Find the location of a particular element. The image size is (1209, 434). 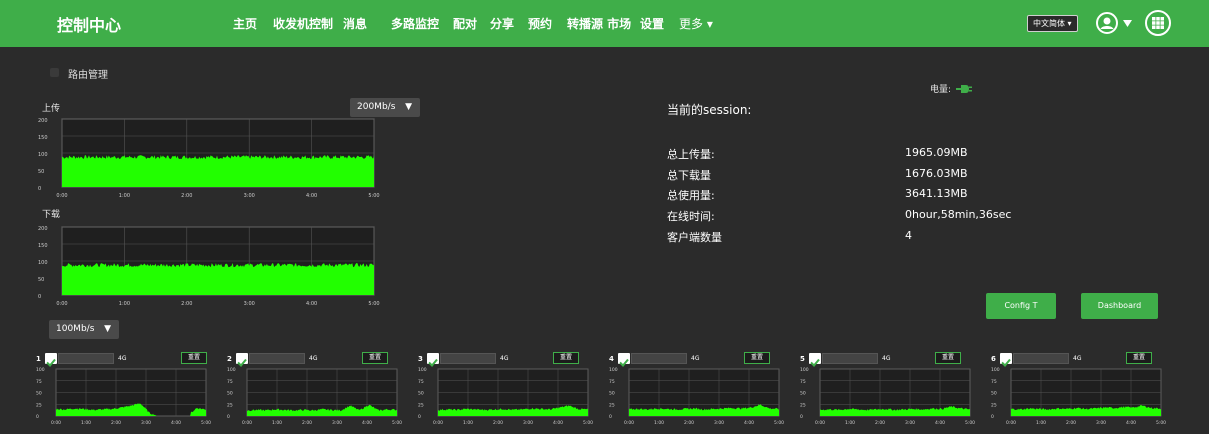

upload-speed-value: 200Mb/s is located at coordinates (376, 107).